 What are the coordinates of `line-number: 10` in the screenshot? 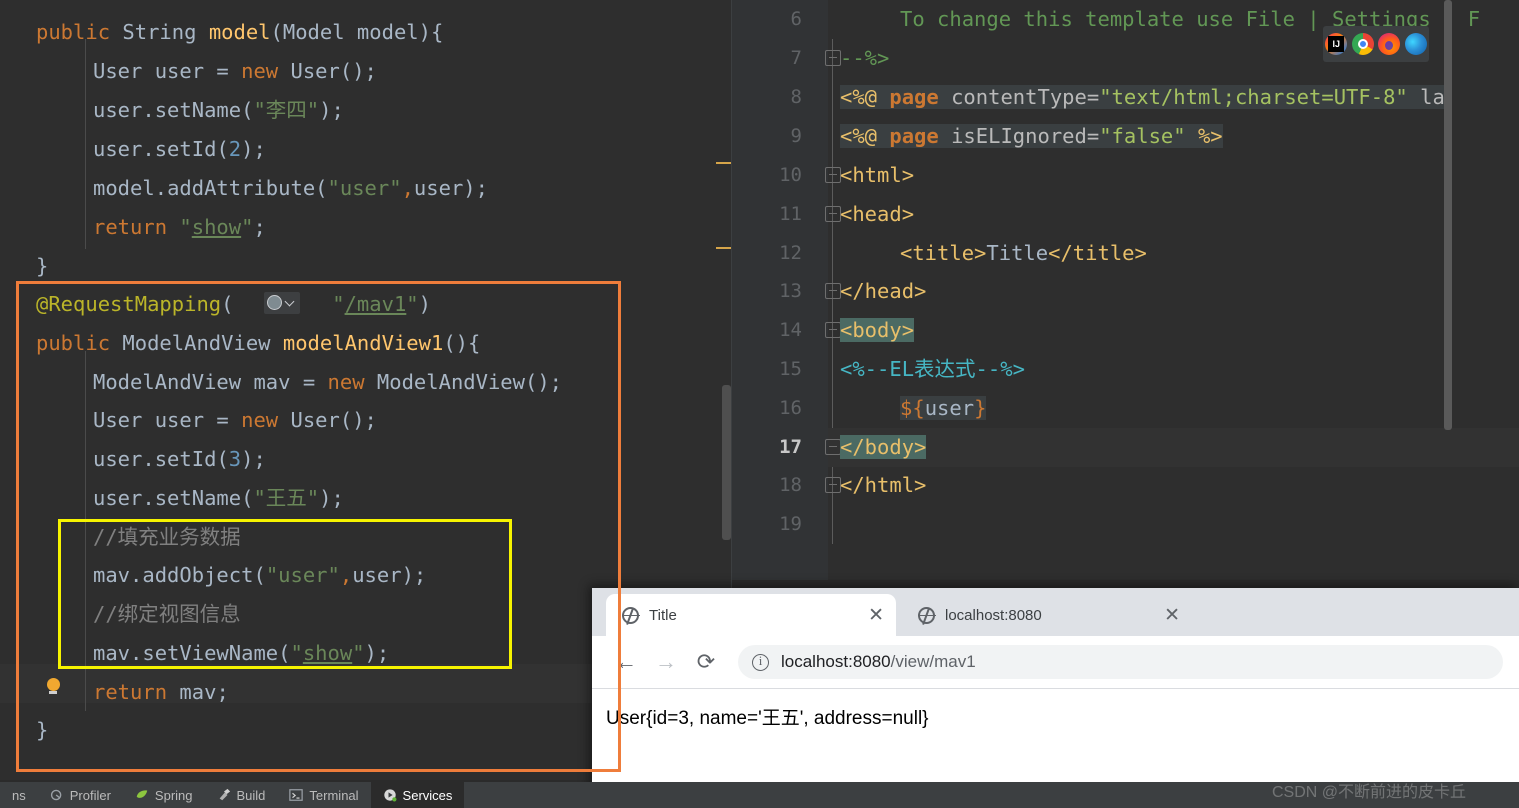 It's located at (790, 175).